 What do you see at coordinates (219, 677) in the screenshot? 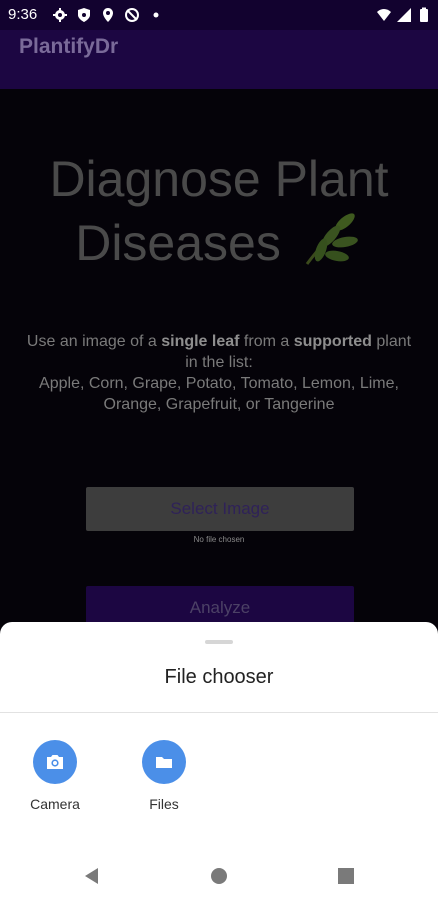
I see `sheet-title: File chooser` at bounding box center [219, 677].